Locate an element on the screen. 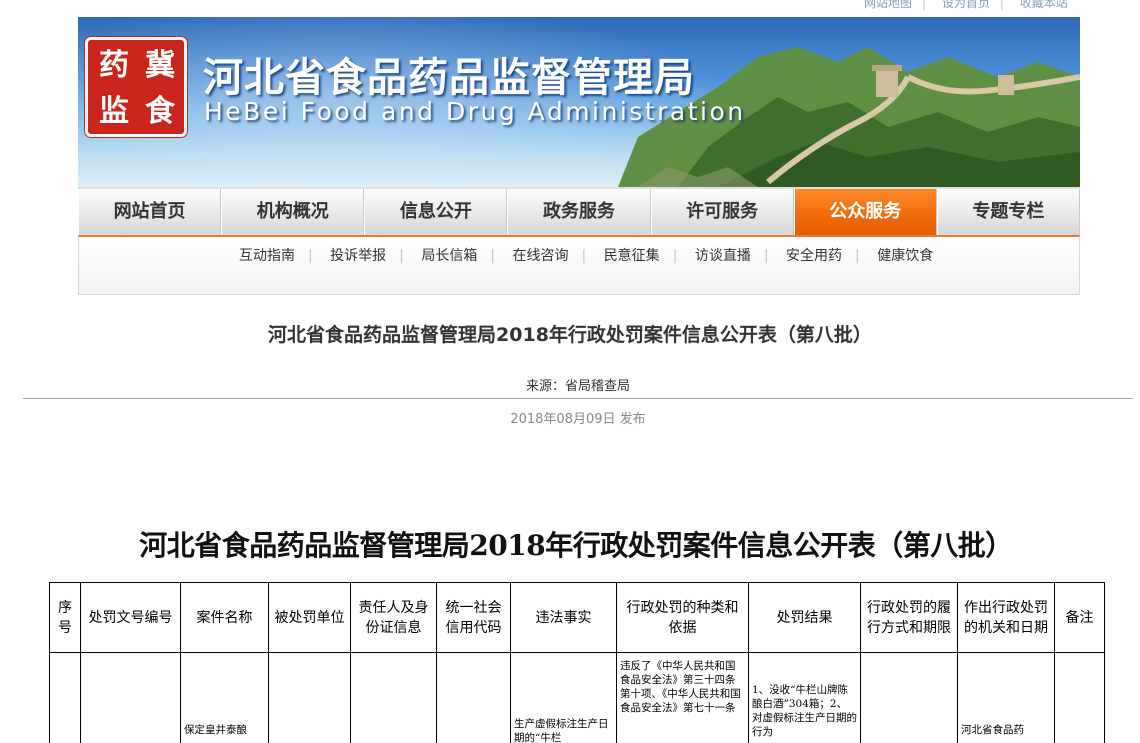  column-header: 行政处罚的种类和依据 is located at coordinates (682, 617).